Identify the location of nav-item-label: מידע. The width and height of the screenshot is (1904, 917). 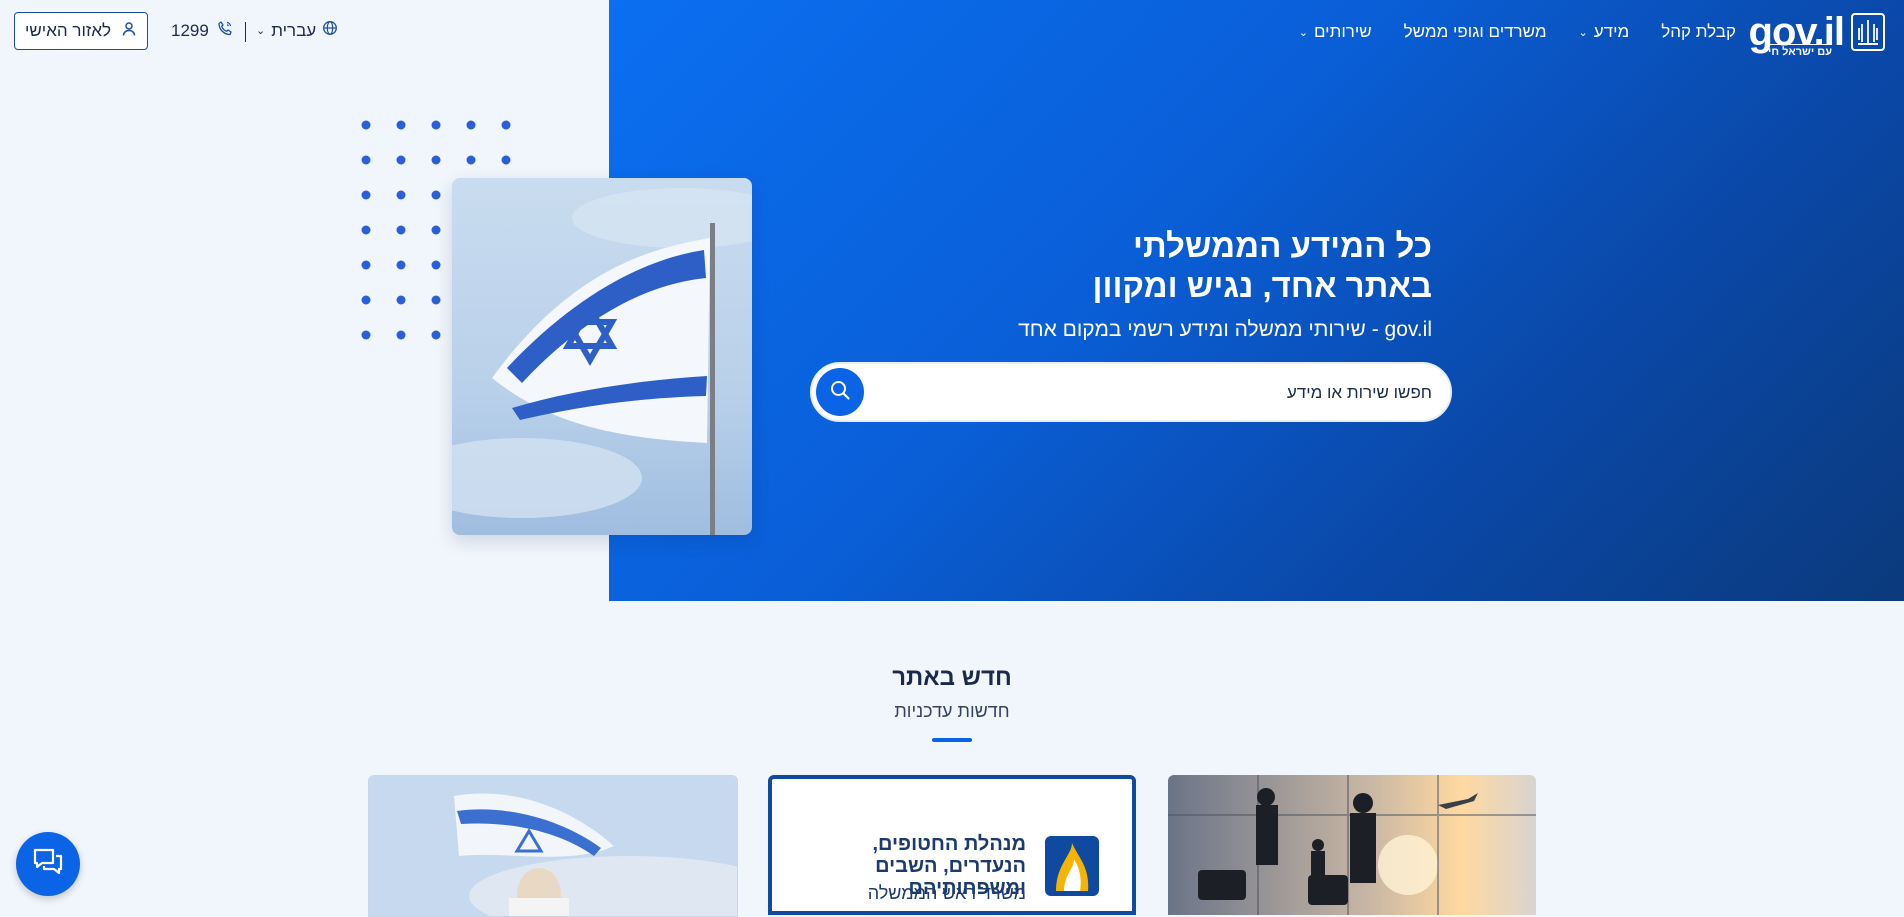
(1611, 31).